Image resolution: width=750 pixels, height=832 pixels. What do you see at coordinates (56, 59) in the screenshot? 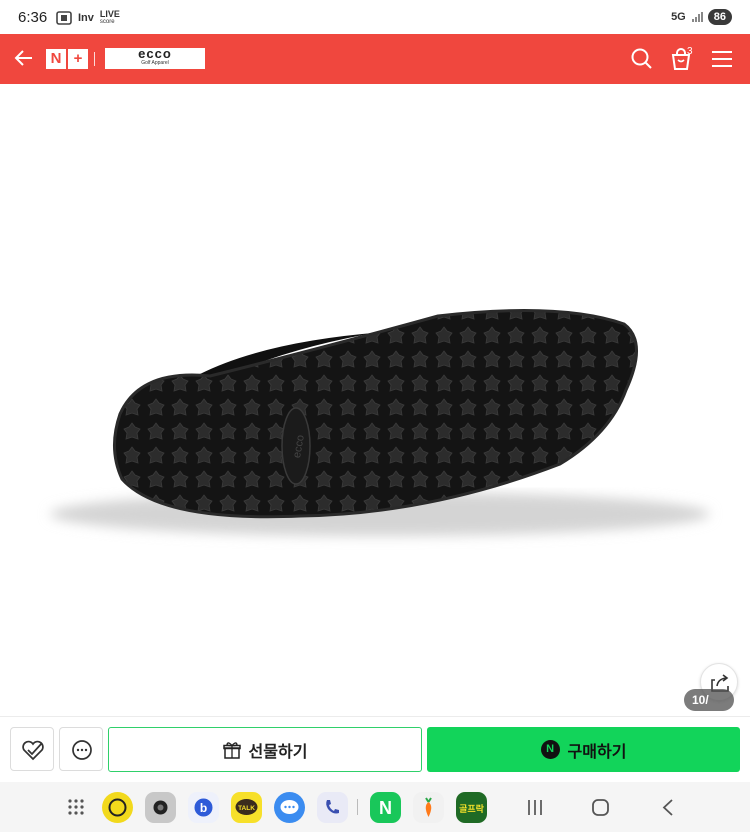
I see `n-logo-icon: N` at bounding box center [56, 59].